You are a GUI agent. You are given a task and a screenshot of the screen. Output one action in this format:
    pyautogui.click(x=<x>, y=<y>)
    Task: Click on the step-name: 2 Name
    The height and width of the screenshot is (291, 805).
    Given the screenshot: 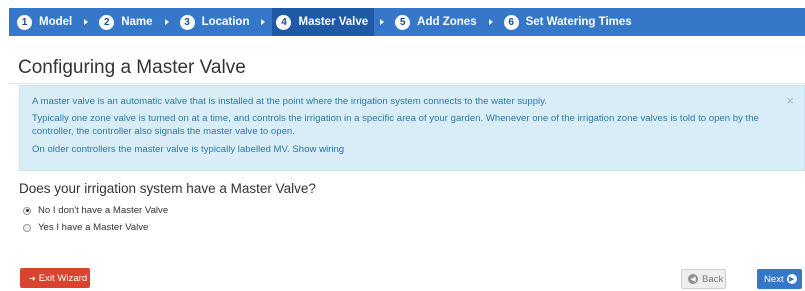 What is the action you would take?
    pyautogui.click(x=126, y=22)
    